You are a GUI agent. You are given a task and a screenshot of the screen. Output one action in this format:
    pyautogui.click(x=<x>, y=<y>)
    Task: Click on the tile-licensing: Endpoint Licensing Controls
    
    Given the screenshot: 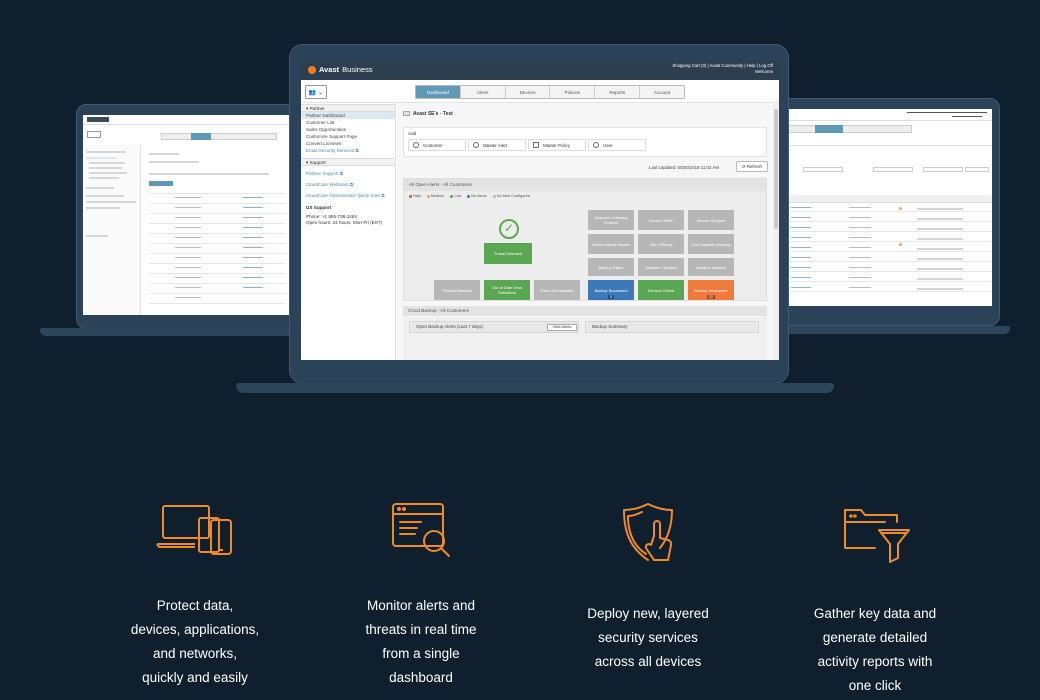 What is the action you would take?
    pyautogui.click(x=611, y=220)
    